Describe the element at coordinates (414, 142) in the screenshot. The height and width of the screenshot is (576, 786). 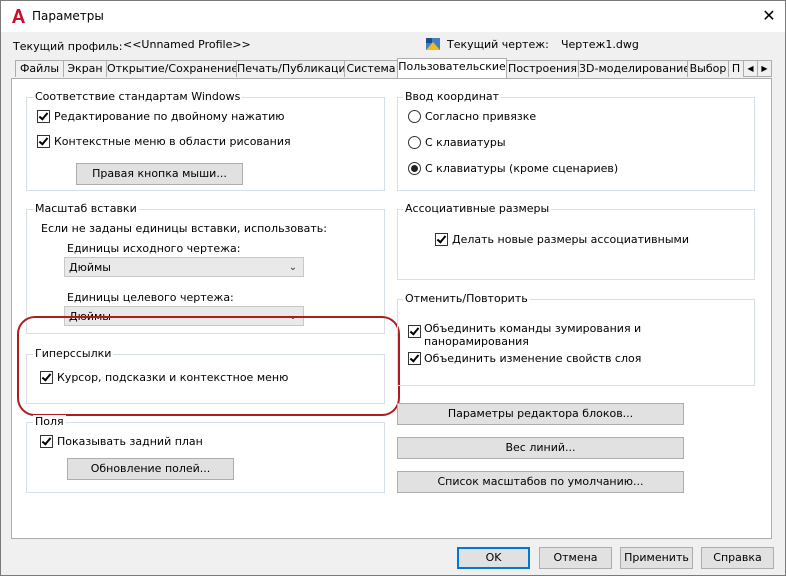
I see `coord-keyboard-radio` at that location.